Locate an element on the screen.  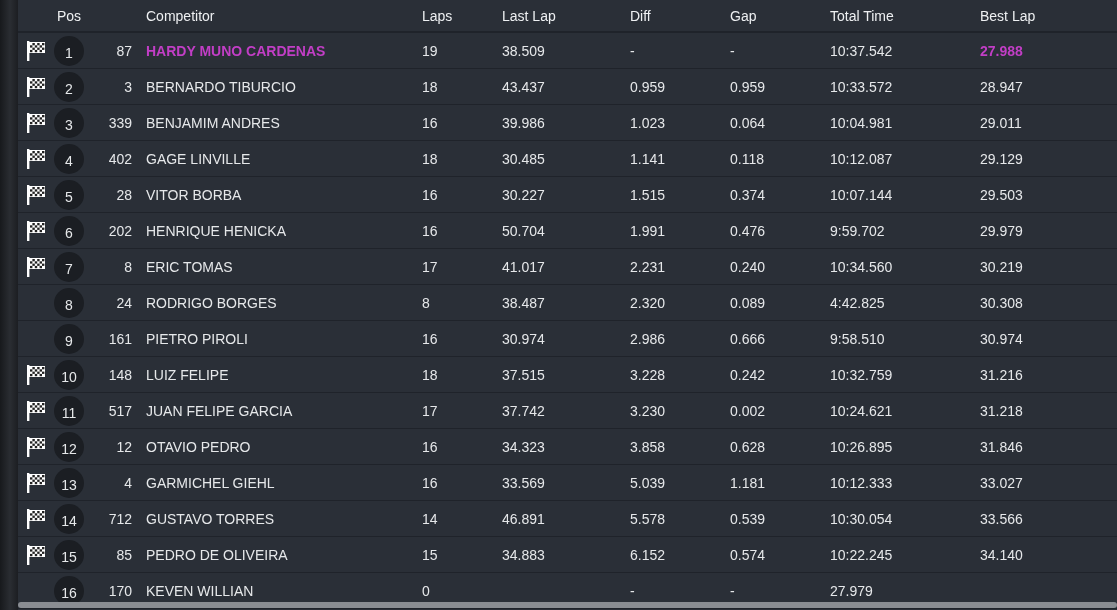
table-cell: 8 is located at coordinates (128, 266).